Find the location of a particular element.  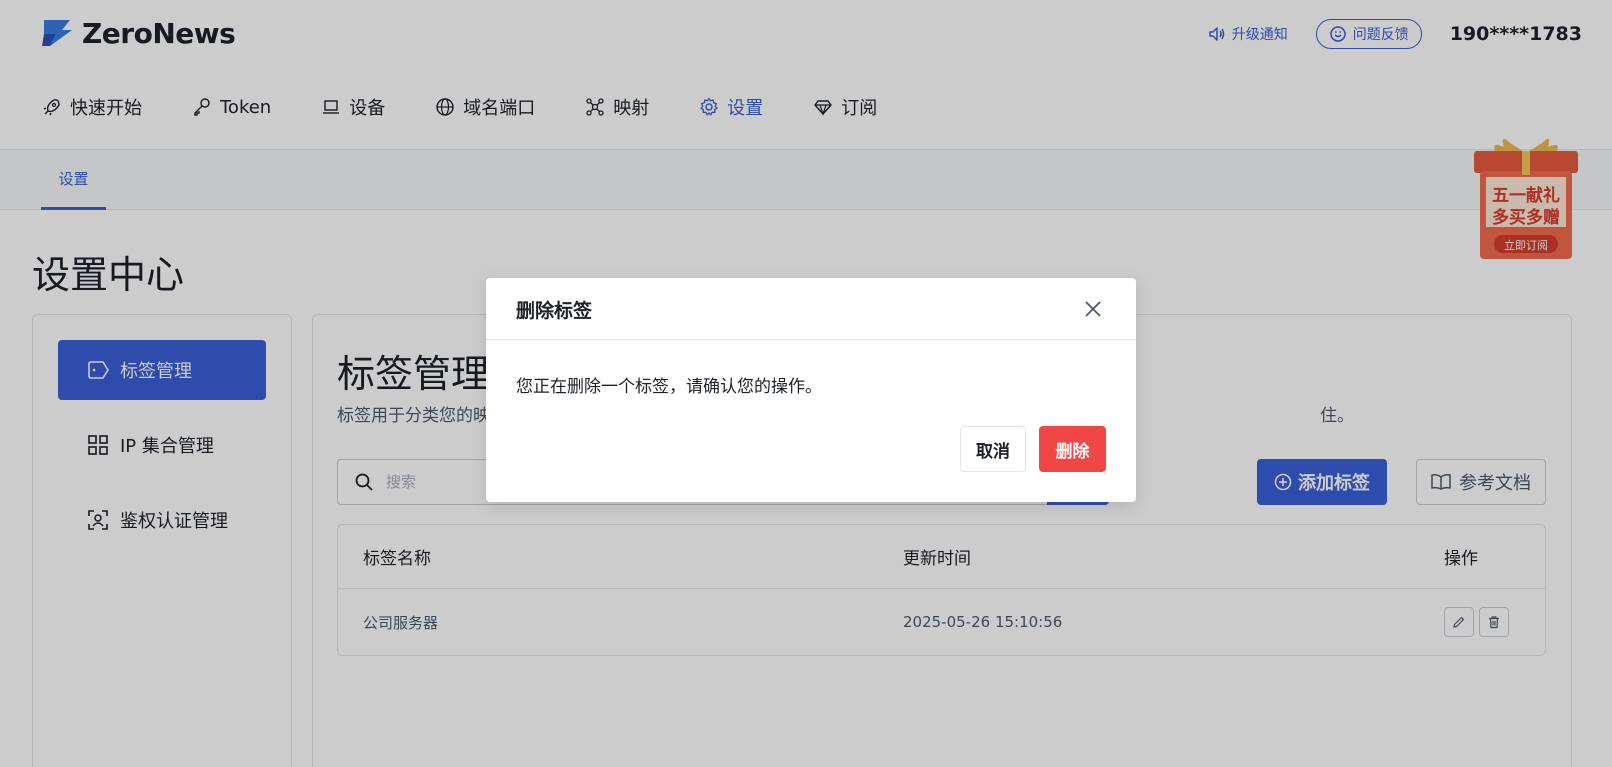

delete-tag-dialog: 删除标签 您正在删除一个标签，请确认您的操作。 取消 删除 is located at coordinates (811, 390).